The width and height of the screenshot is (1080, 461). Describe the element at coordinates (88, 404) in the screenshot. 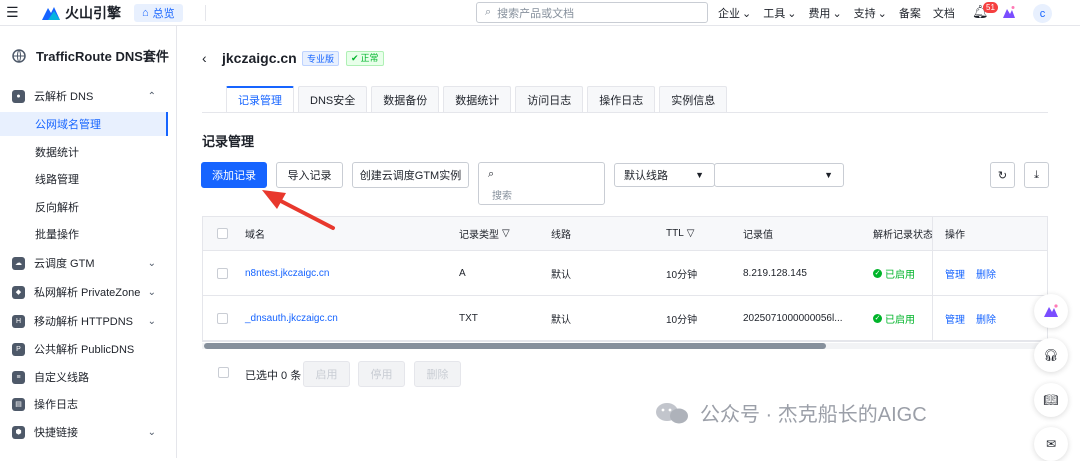

I see `sidebar-item-operation-log: ▤ 操作日志` at that location.